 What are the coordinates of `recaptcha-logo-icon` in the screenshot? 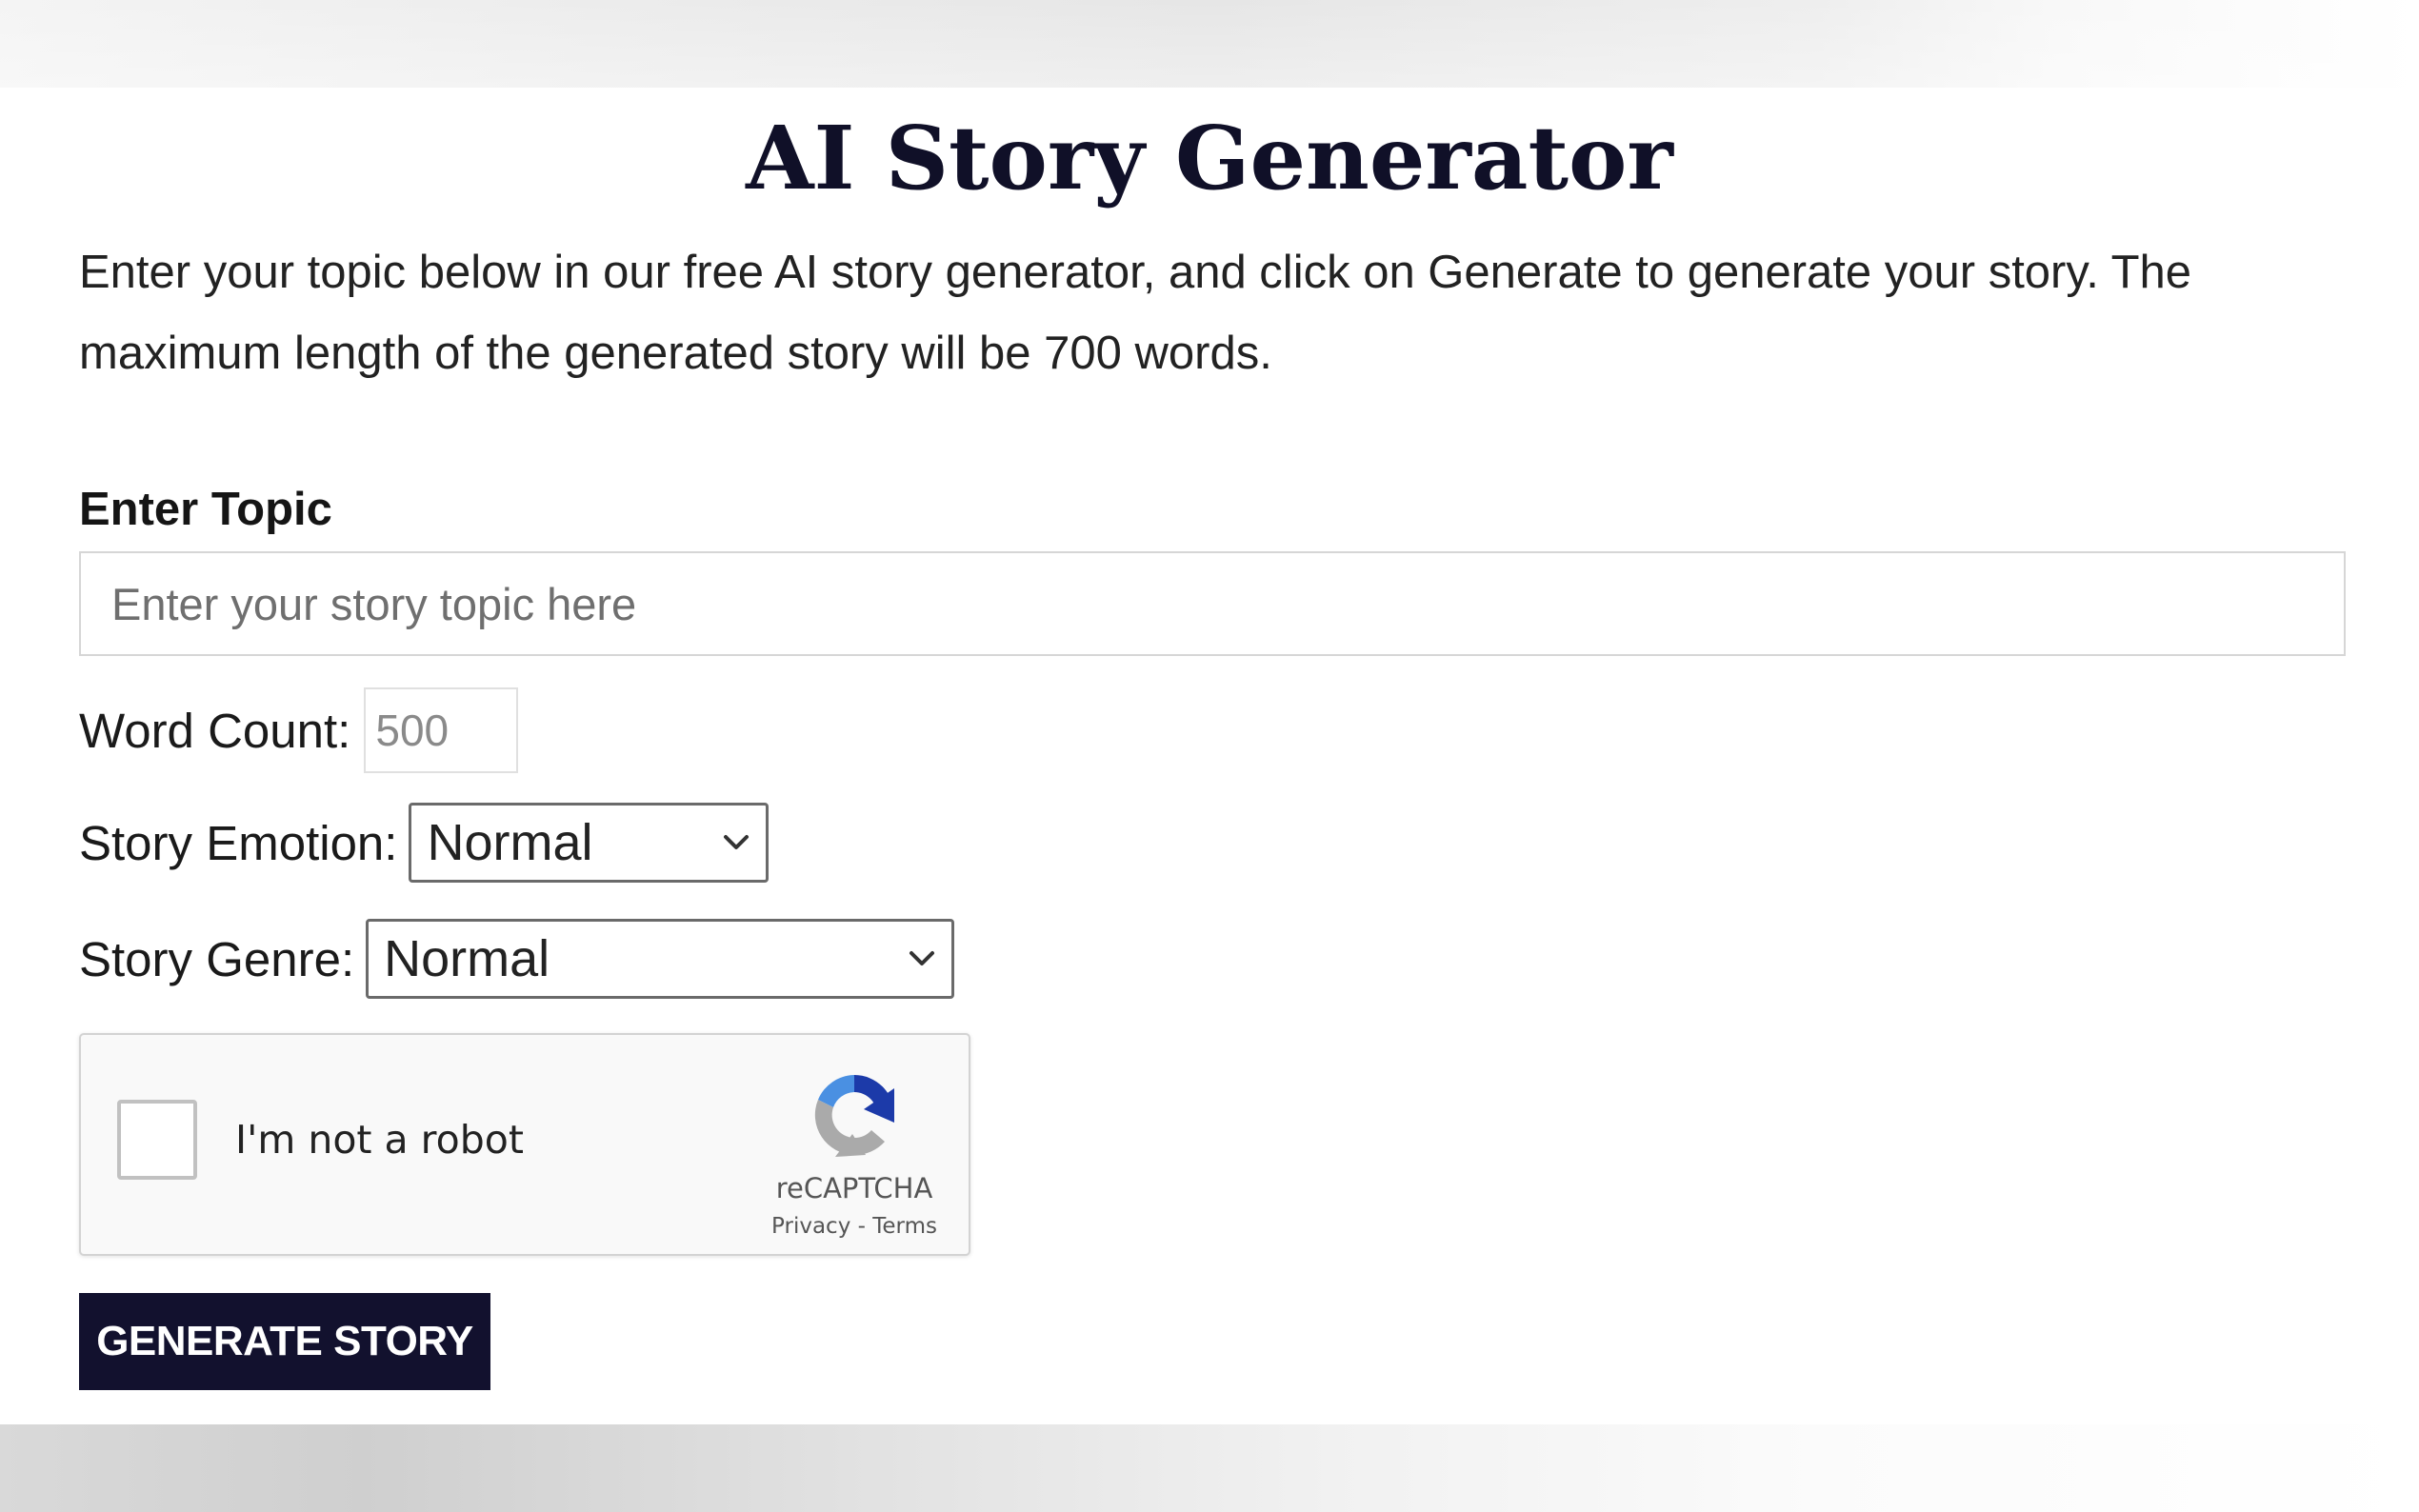 It's located at (854, 1116).